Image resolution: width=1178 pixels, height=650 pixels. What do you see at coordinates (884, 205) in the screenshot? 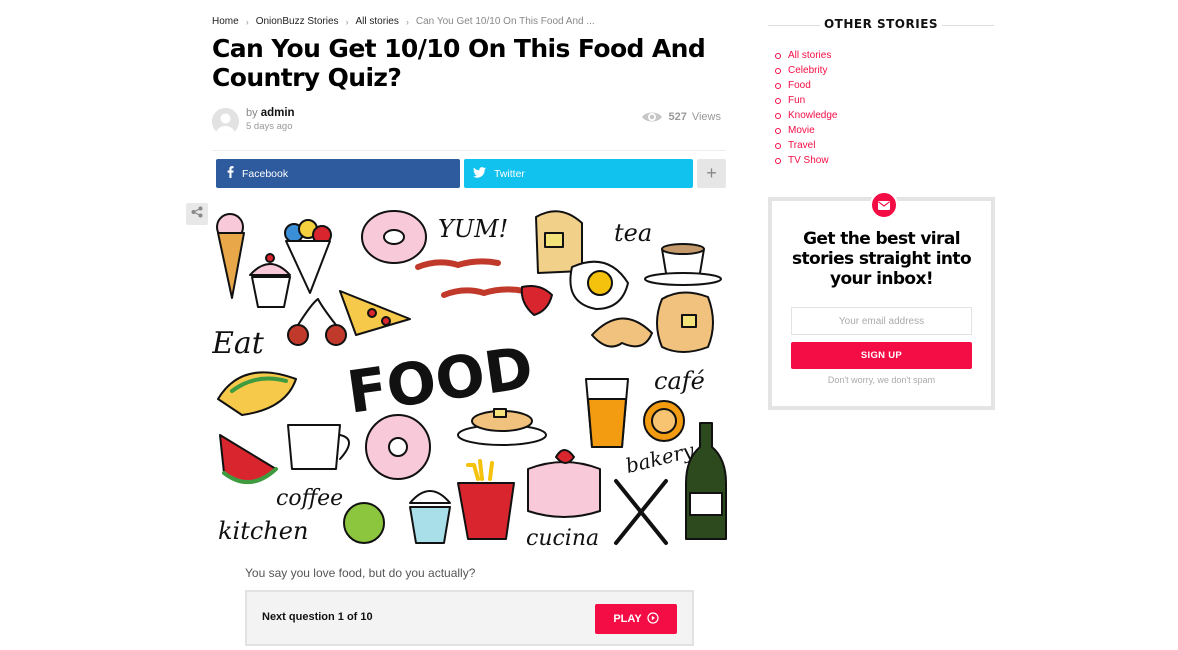
I see `envelope-icon` at bounding box center [884, 205].